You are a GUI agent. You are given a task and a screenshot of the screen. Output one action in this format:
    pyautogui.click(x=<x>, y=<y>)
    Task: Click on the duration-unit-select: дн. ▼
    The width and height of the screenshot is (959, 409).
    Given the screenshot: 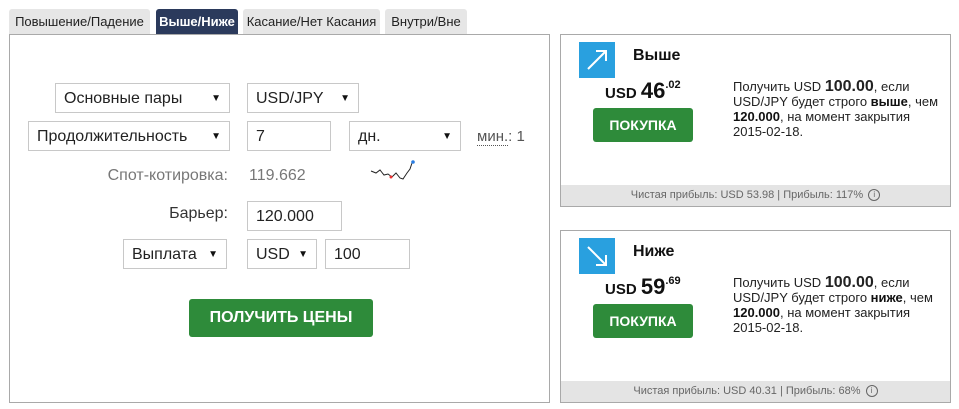 What is the action you would take?
    pyautogui.click(x=405, y=136)
    